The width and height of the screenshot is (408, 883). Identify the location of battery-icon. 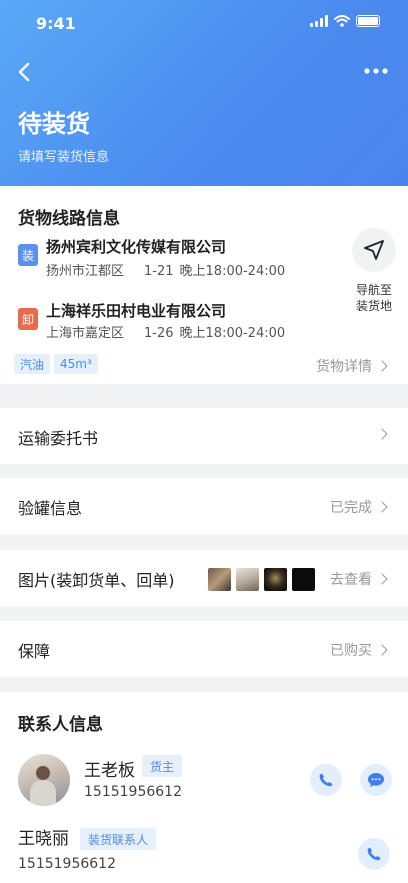
(368, 21).